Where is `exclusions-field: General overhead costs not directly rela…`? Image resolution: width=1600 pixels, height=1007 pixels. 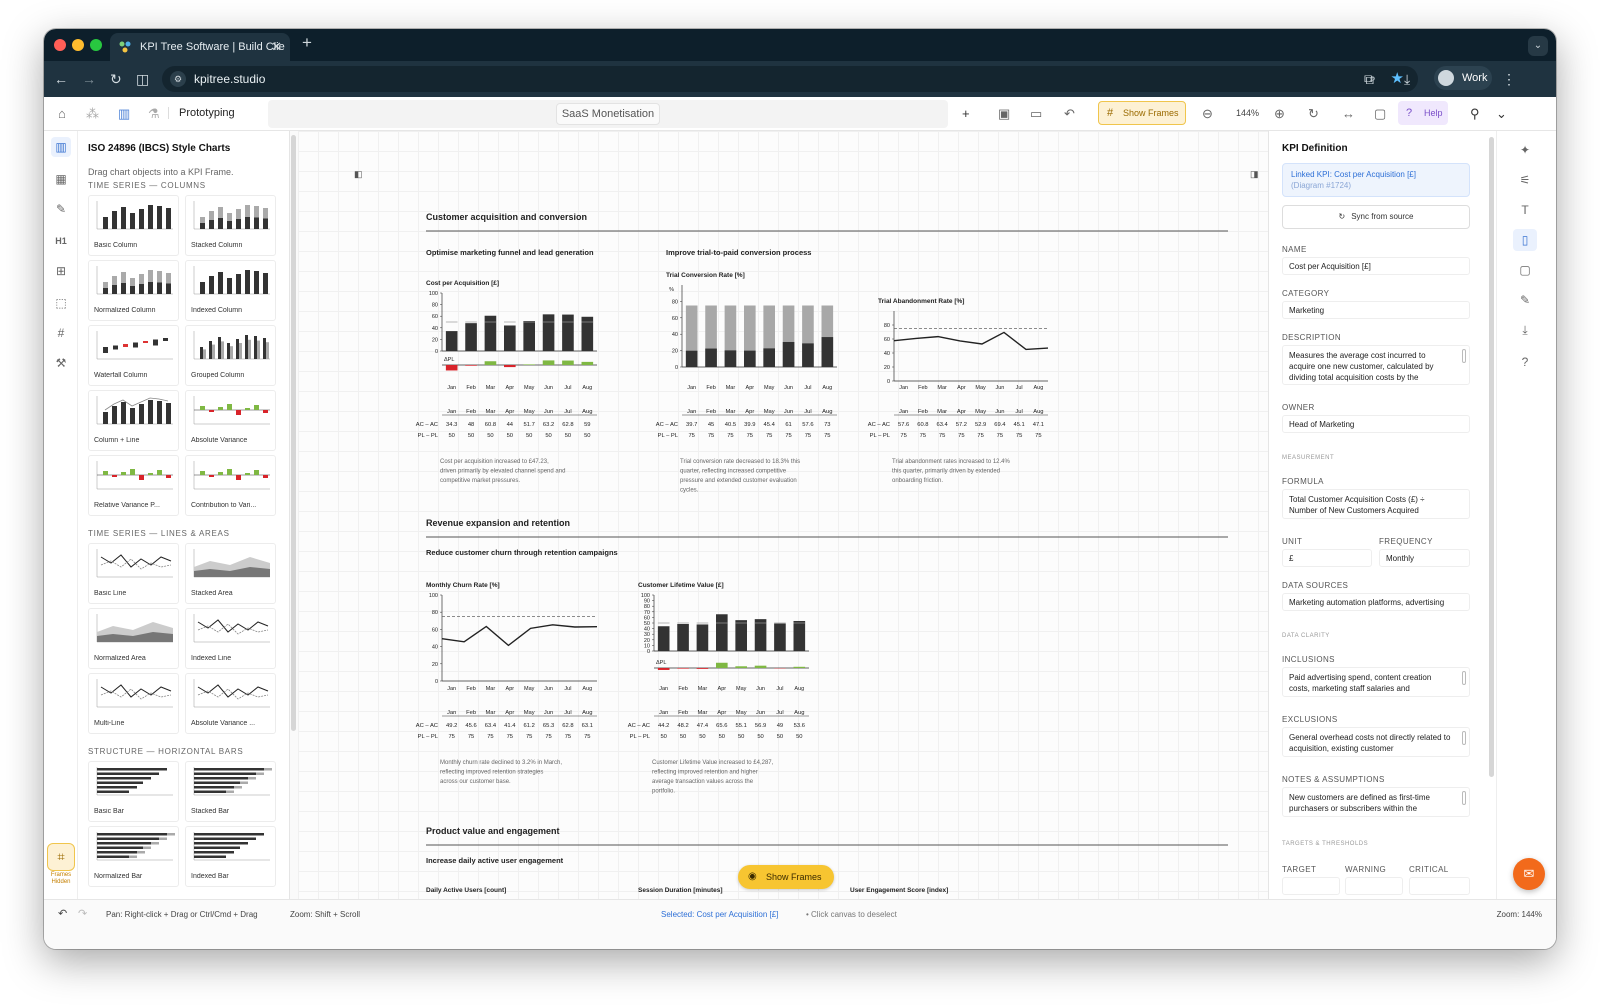
exclusions-field: General overhead costs not directly rela… is located at coordinates (1376, 742).